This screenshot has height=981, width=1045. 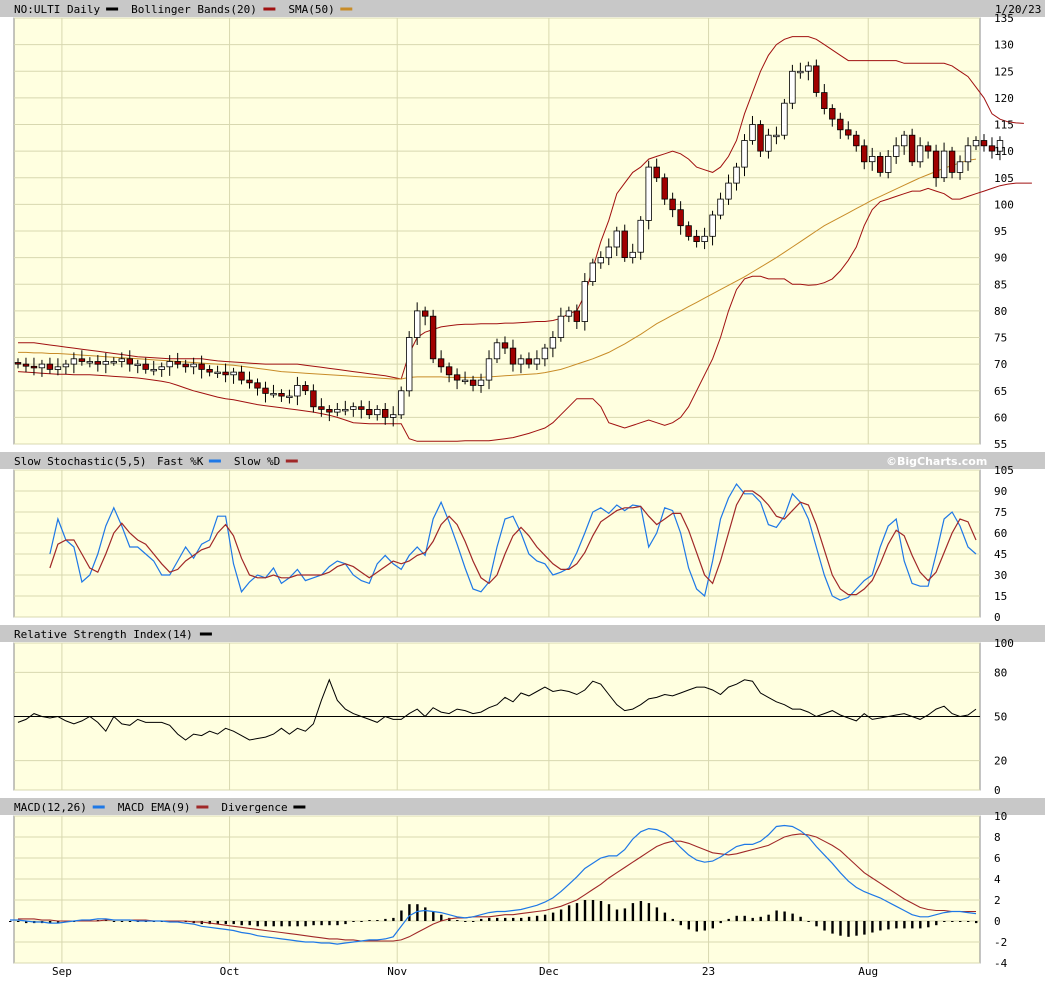 I want to click on stochastic-y-tick-label: 0, so click(x=997, y=617).